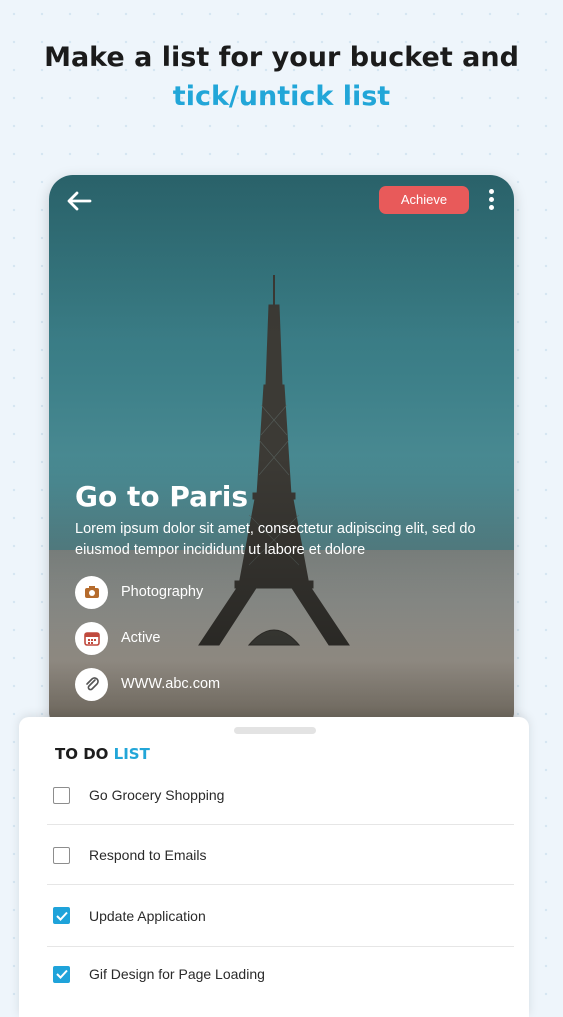 Image resolution: width=563 pixels, height=1017 pixels. I want to click on link-label: WWW.abc.com, so click(170, 684).